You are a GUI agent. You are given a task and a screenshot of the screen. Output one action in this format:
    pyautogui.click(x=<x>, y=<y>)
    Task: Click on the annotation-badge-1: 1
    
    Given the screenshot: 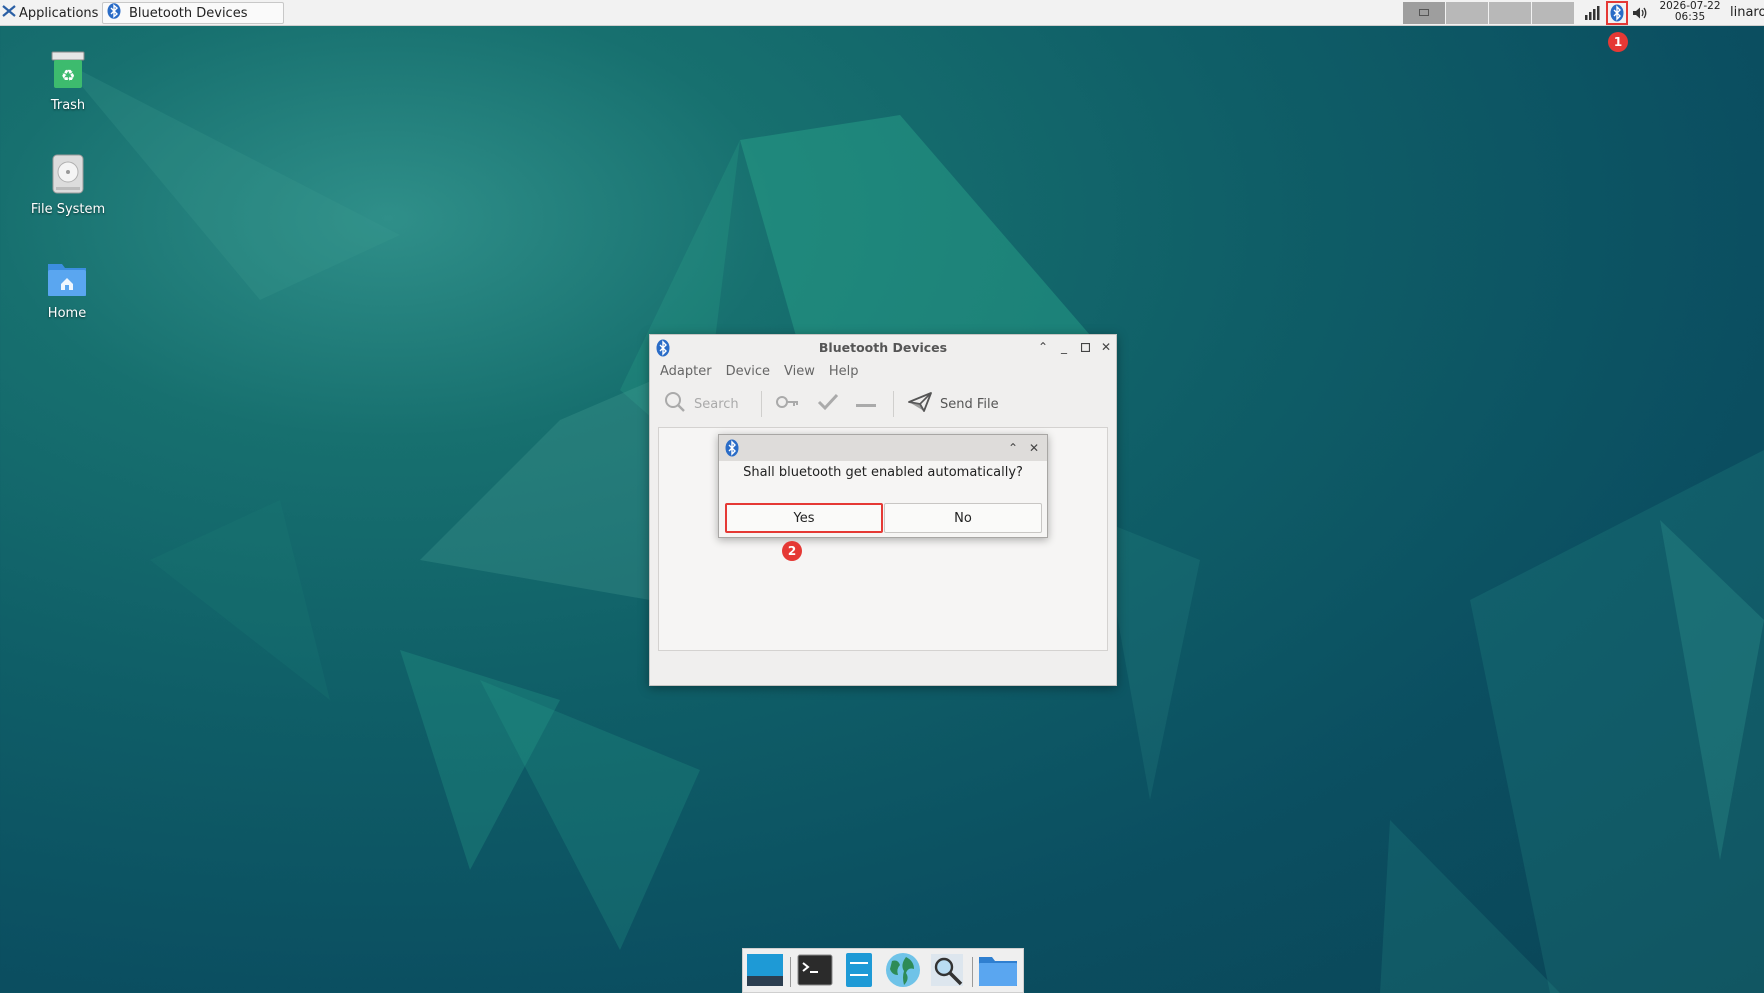 What is the action you would take?
    pyautogui.click(x=1618, y=42)
    